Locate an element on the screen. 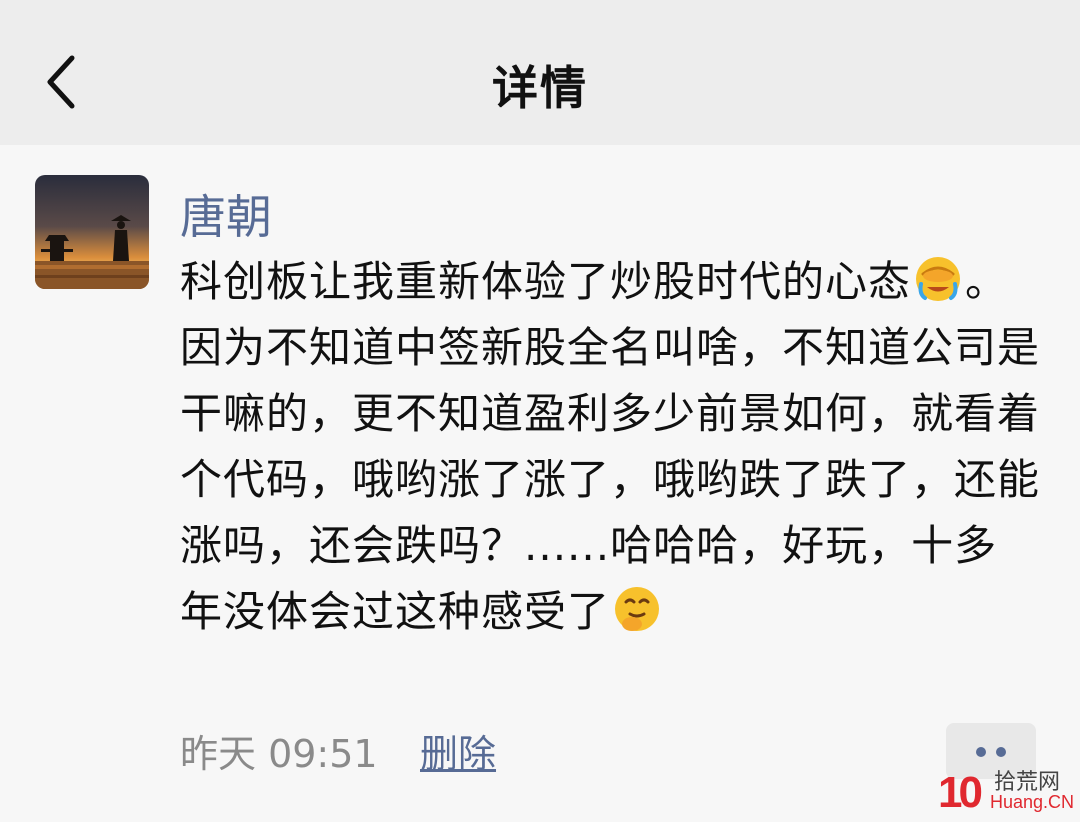 The image size is (1080, 822). watermark-logo: 10 is located at coordinates (960, 792).